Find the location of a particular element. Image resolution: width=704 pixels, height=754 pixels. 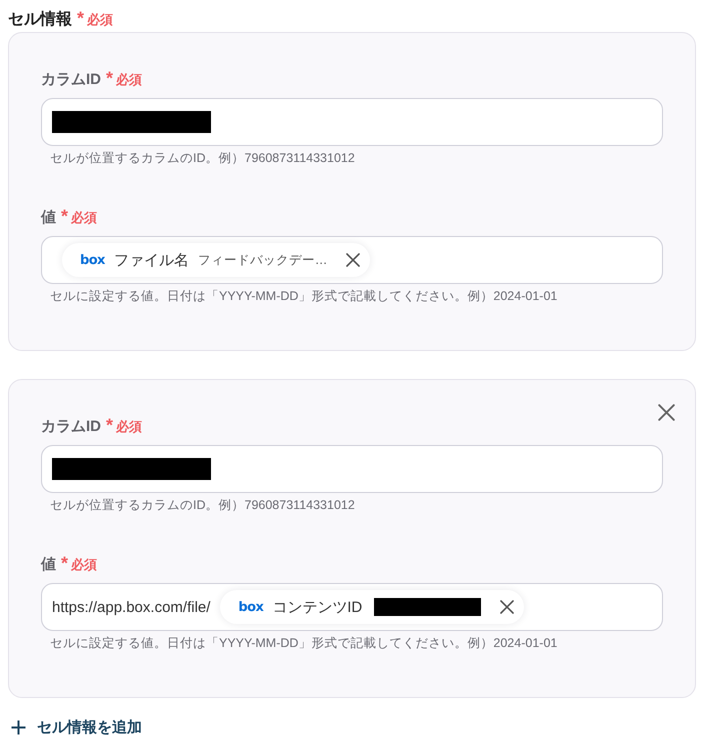

chip-label: ファイル名 is located at coordinates (151, 260).